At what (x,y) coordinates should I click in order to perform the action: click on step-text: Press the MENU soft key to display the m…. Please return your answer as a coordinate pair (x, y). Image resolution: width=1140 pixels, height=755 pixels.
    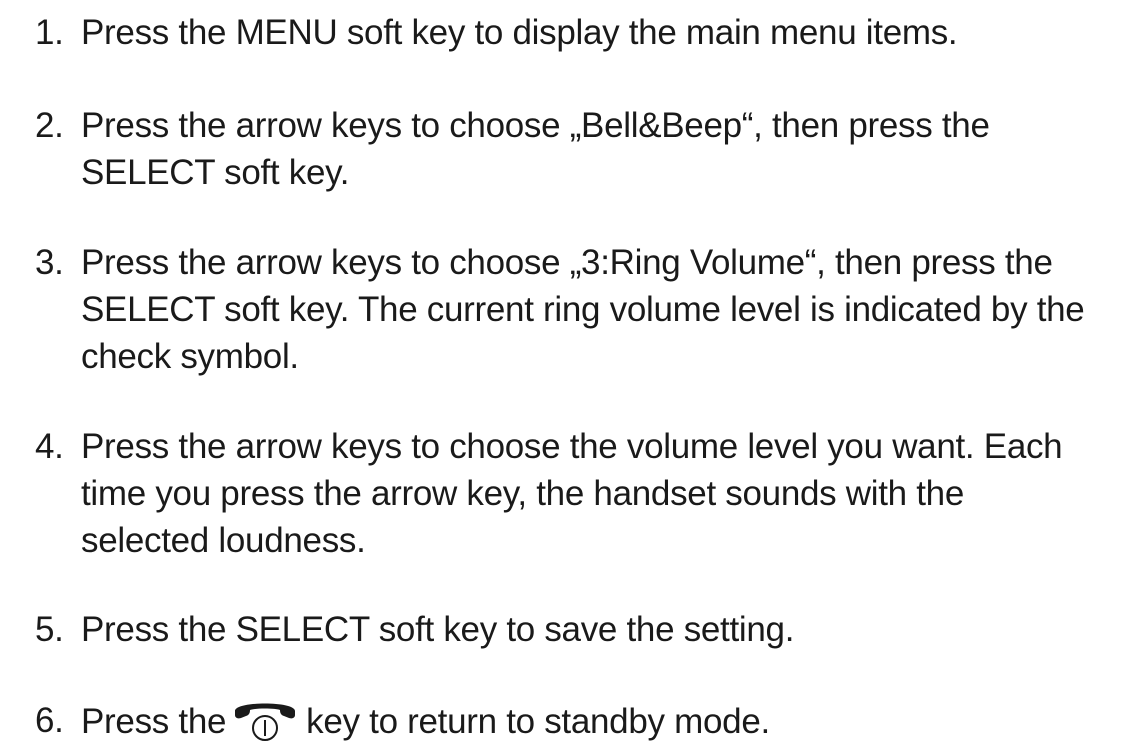
    Looking at the image, I should click on (608, 32).